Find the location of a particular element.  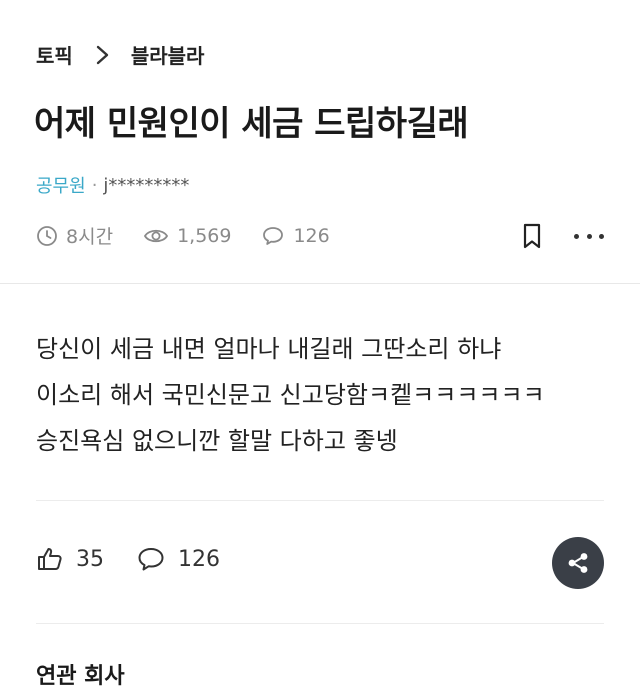

post-views: 1,569 is located at coordinates (187, 236).